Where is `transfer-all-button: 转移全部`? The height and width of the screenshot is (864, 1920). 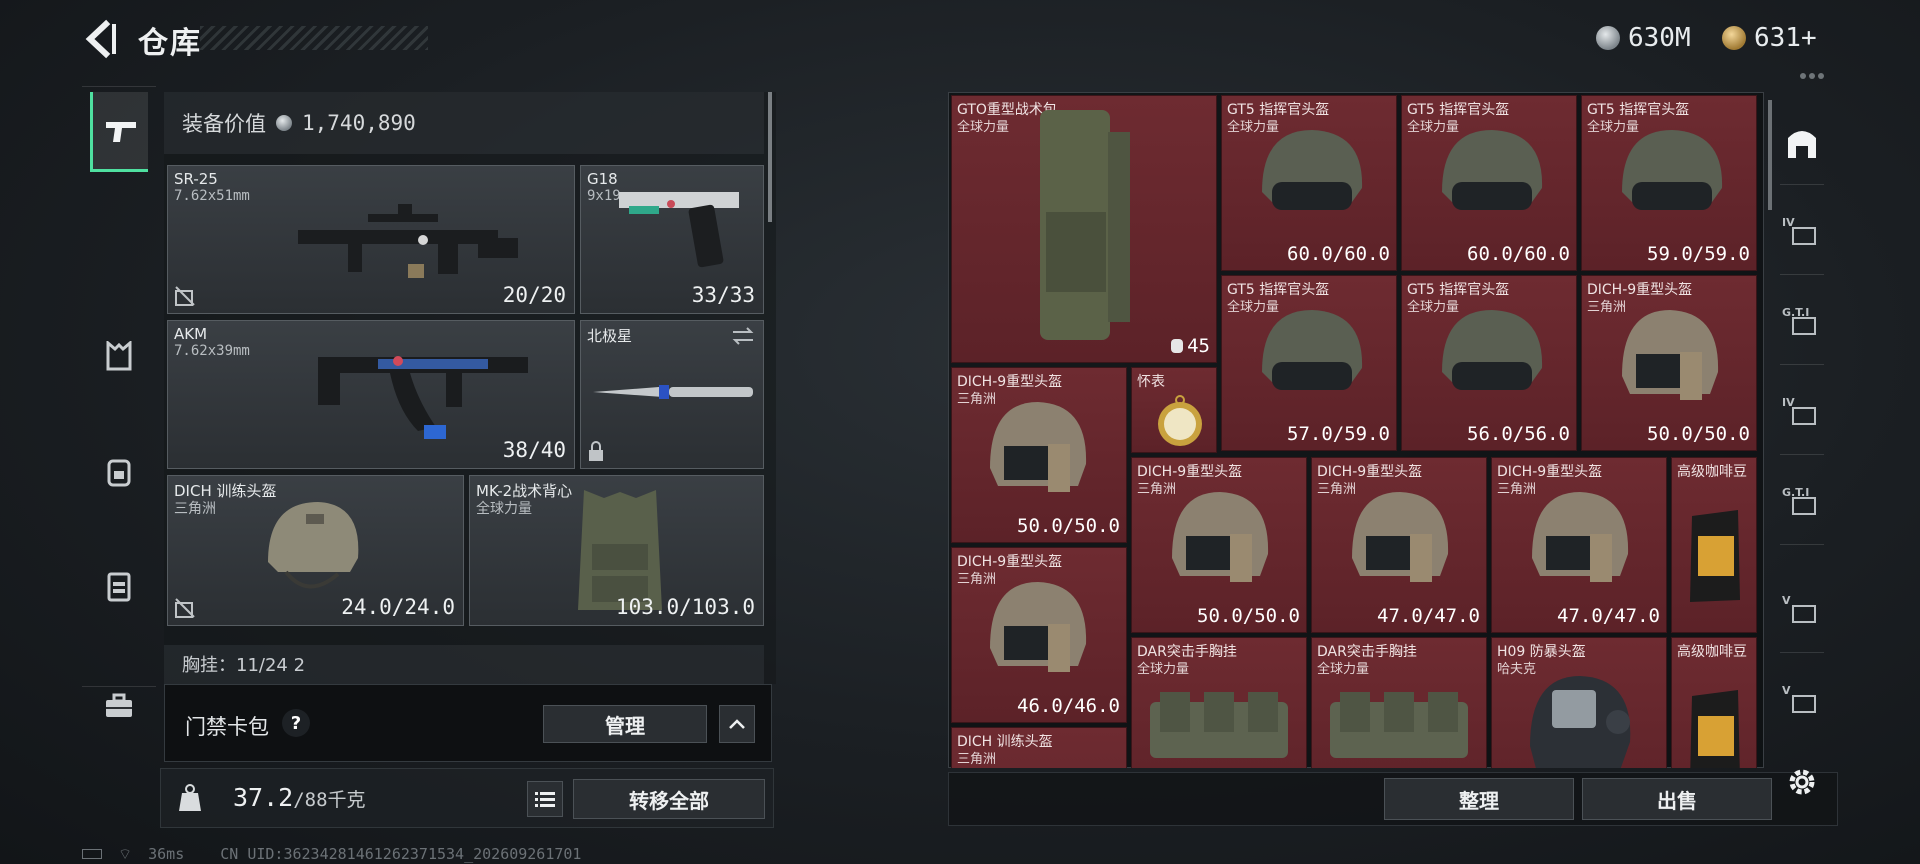
transfer-all-button: 转移全部 is located at coordinates (669, 799).